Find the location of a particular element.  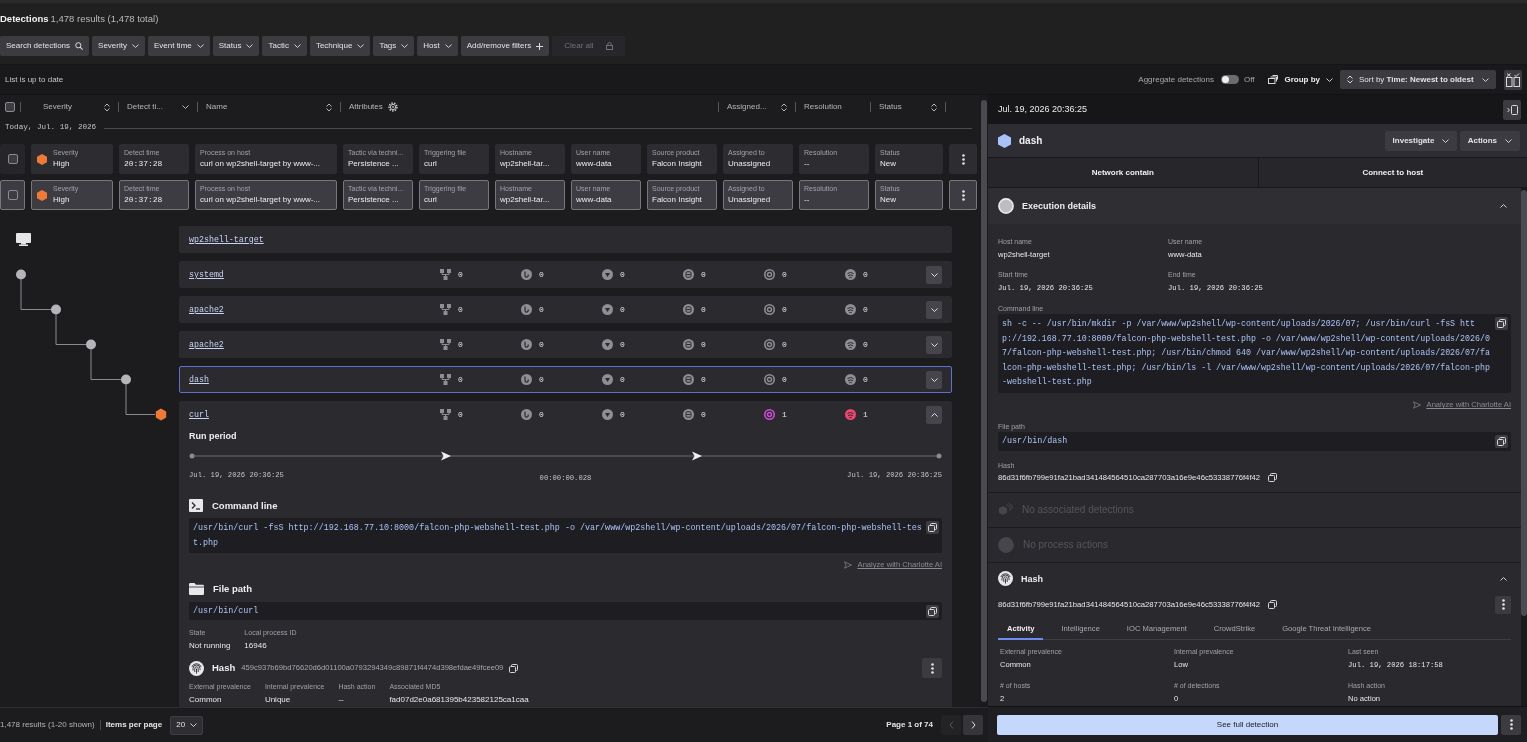

chevron-right-icon is located at coordinates (973, 725).